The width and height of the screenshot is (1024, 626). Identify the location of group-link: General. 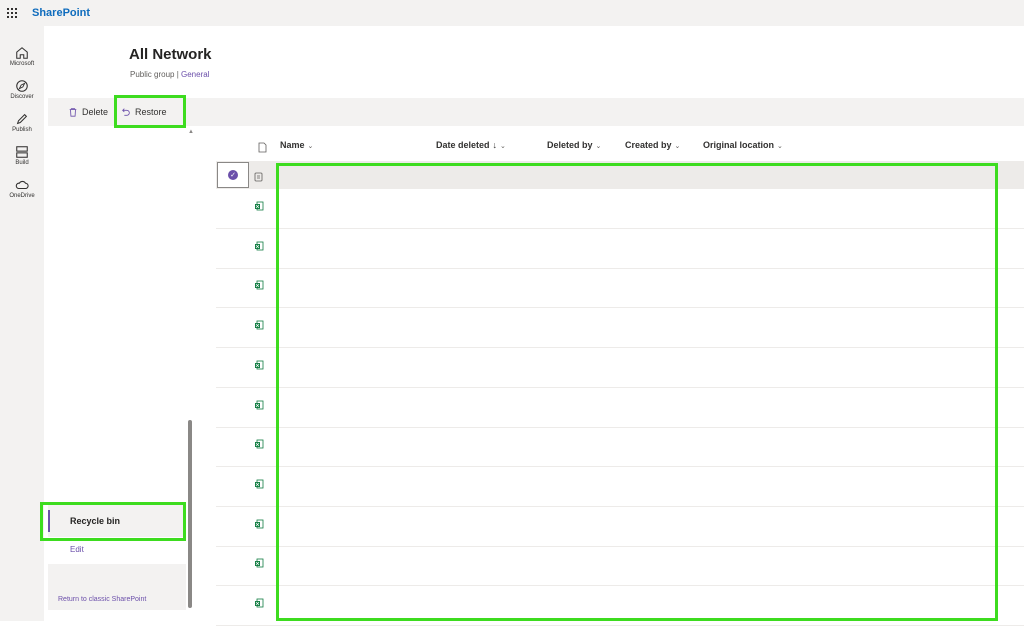
(195, 74).